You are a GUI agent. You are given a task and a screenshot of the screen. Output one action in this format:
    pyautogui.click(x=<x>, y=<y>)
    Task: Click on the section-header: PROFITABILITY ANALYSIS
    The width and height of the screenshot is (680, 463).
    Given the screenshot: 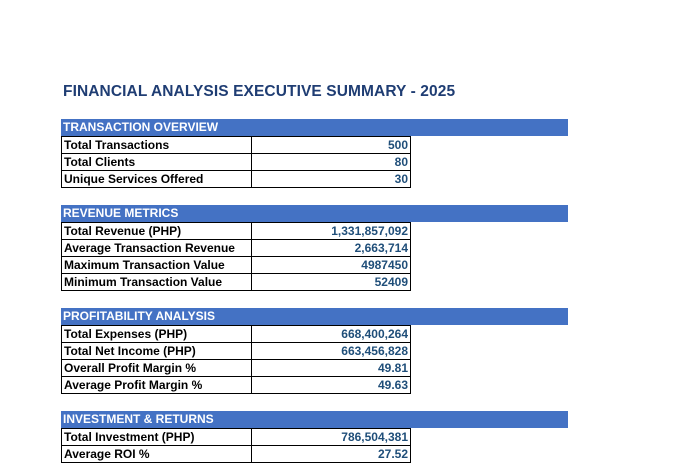 What is the action you would take?
    pyautogui.click(x=314, y=316)
    